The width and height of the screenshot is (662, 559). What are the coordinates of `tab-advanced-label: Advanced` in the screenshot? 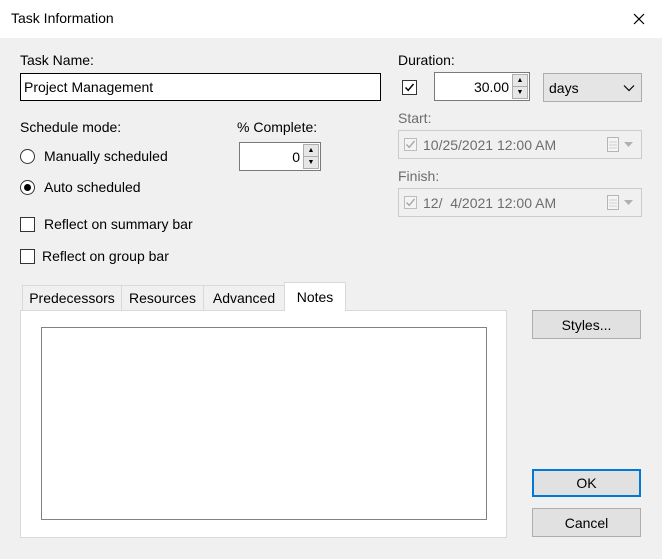 It's located at (244, 298).